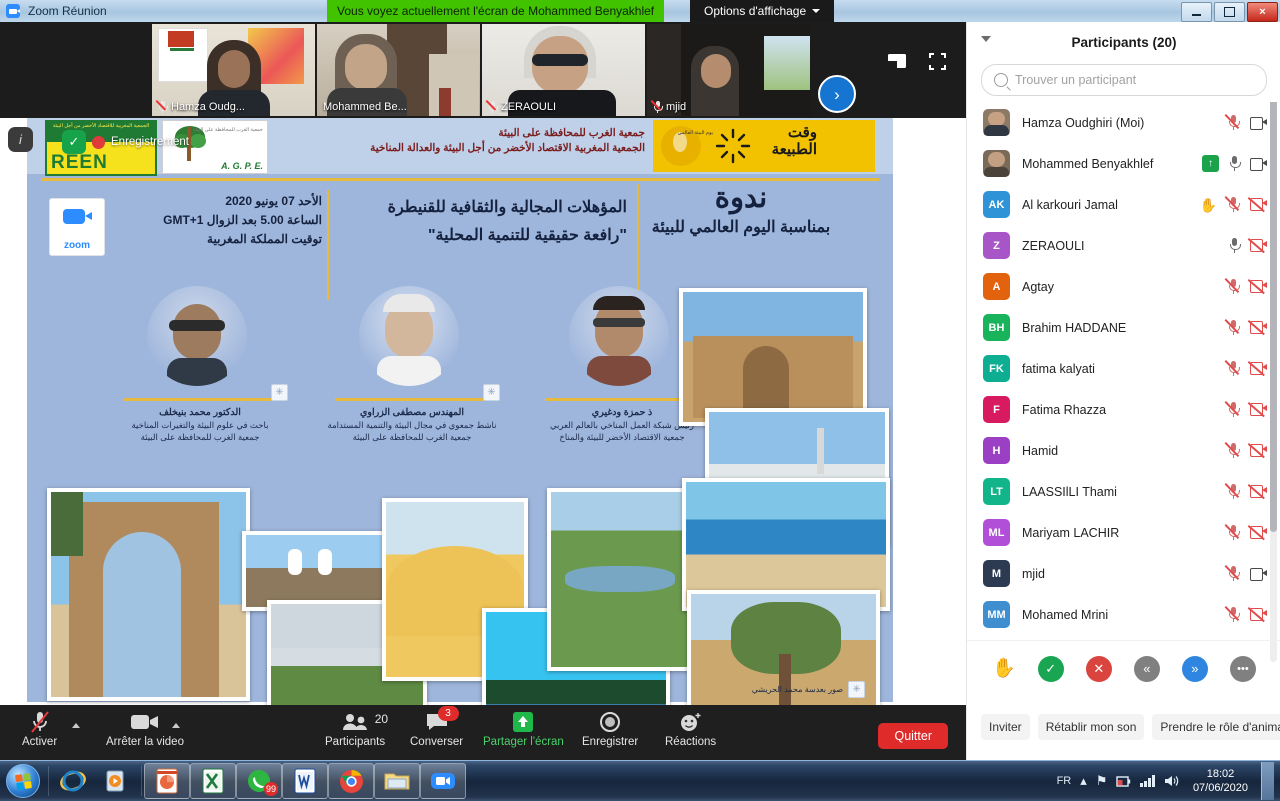  What do you see at coordinates (1216, 727) in the screenshot?
I see `claim-host-button: Prendre le rôle d'animateur` at bounding box center [1216, 727].